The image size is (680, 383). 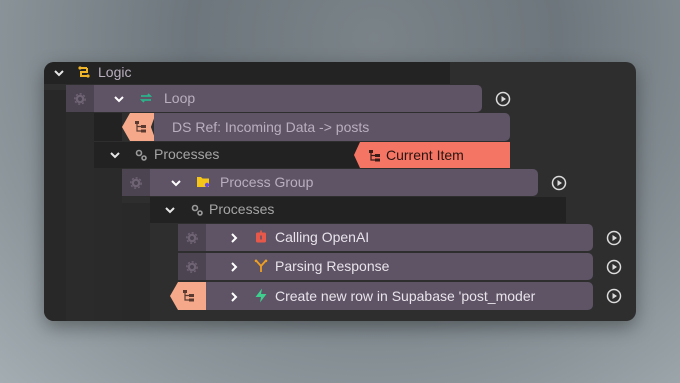 I want to click on ds-ref-row: DS Ref: Incoming Data -> posts, so click(x=332, y=127).